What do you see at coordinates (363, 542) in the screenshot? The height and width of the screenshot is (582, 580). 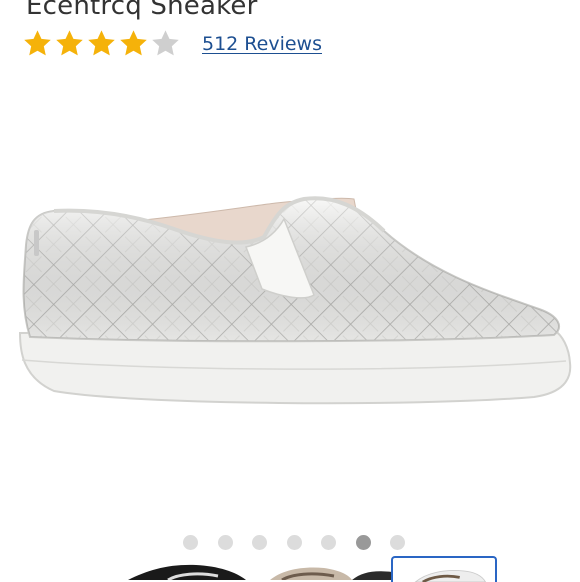 I see `pagination-dot-active` at bounding box center [363, 542].